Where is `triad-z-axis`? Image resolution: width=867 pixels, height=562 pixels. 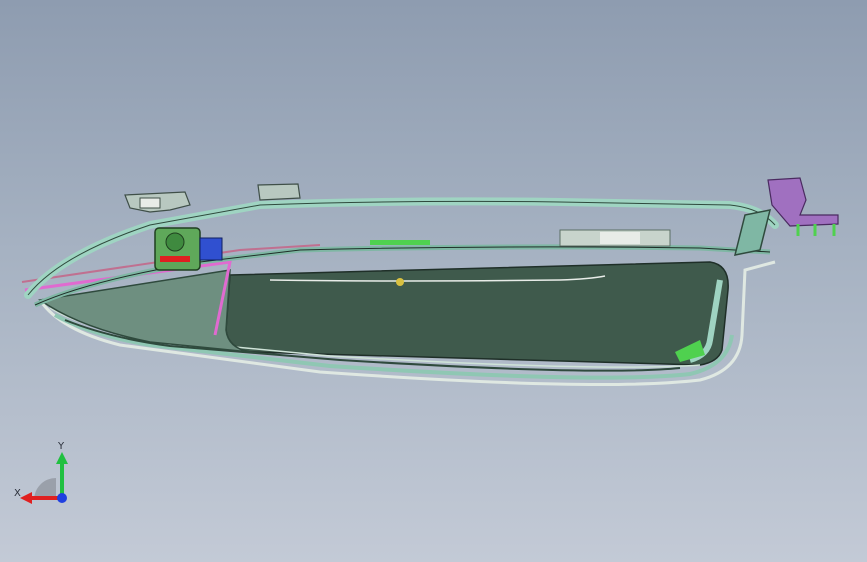 triad-z-axis is located at coordinates (62, 498).